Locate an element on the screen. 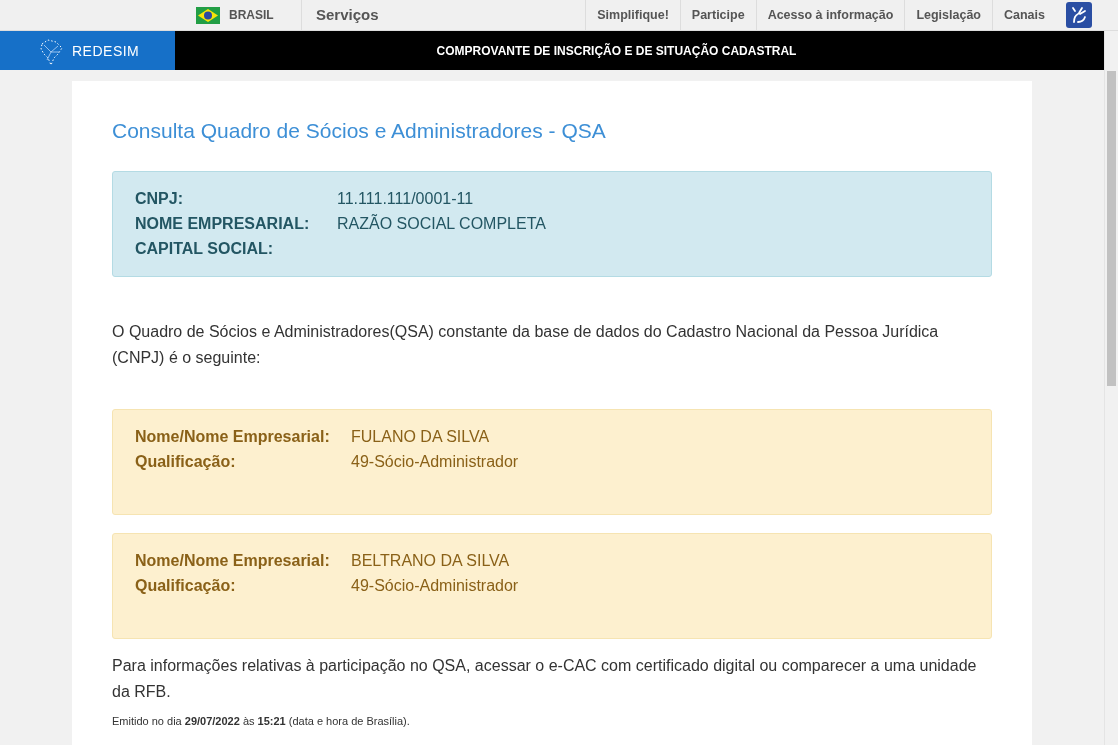 Image resolution: width=1118 pixels, height=745 pixels. logo: REDESIM is located at coordinates (87, 50).